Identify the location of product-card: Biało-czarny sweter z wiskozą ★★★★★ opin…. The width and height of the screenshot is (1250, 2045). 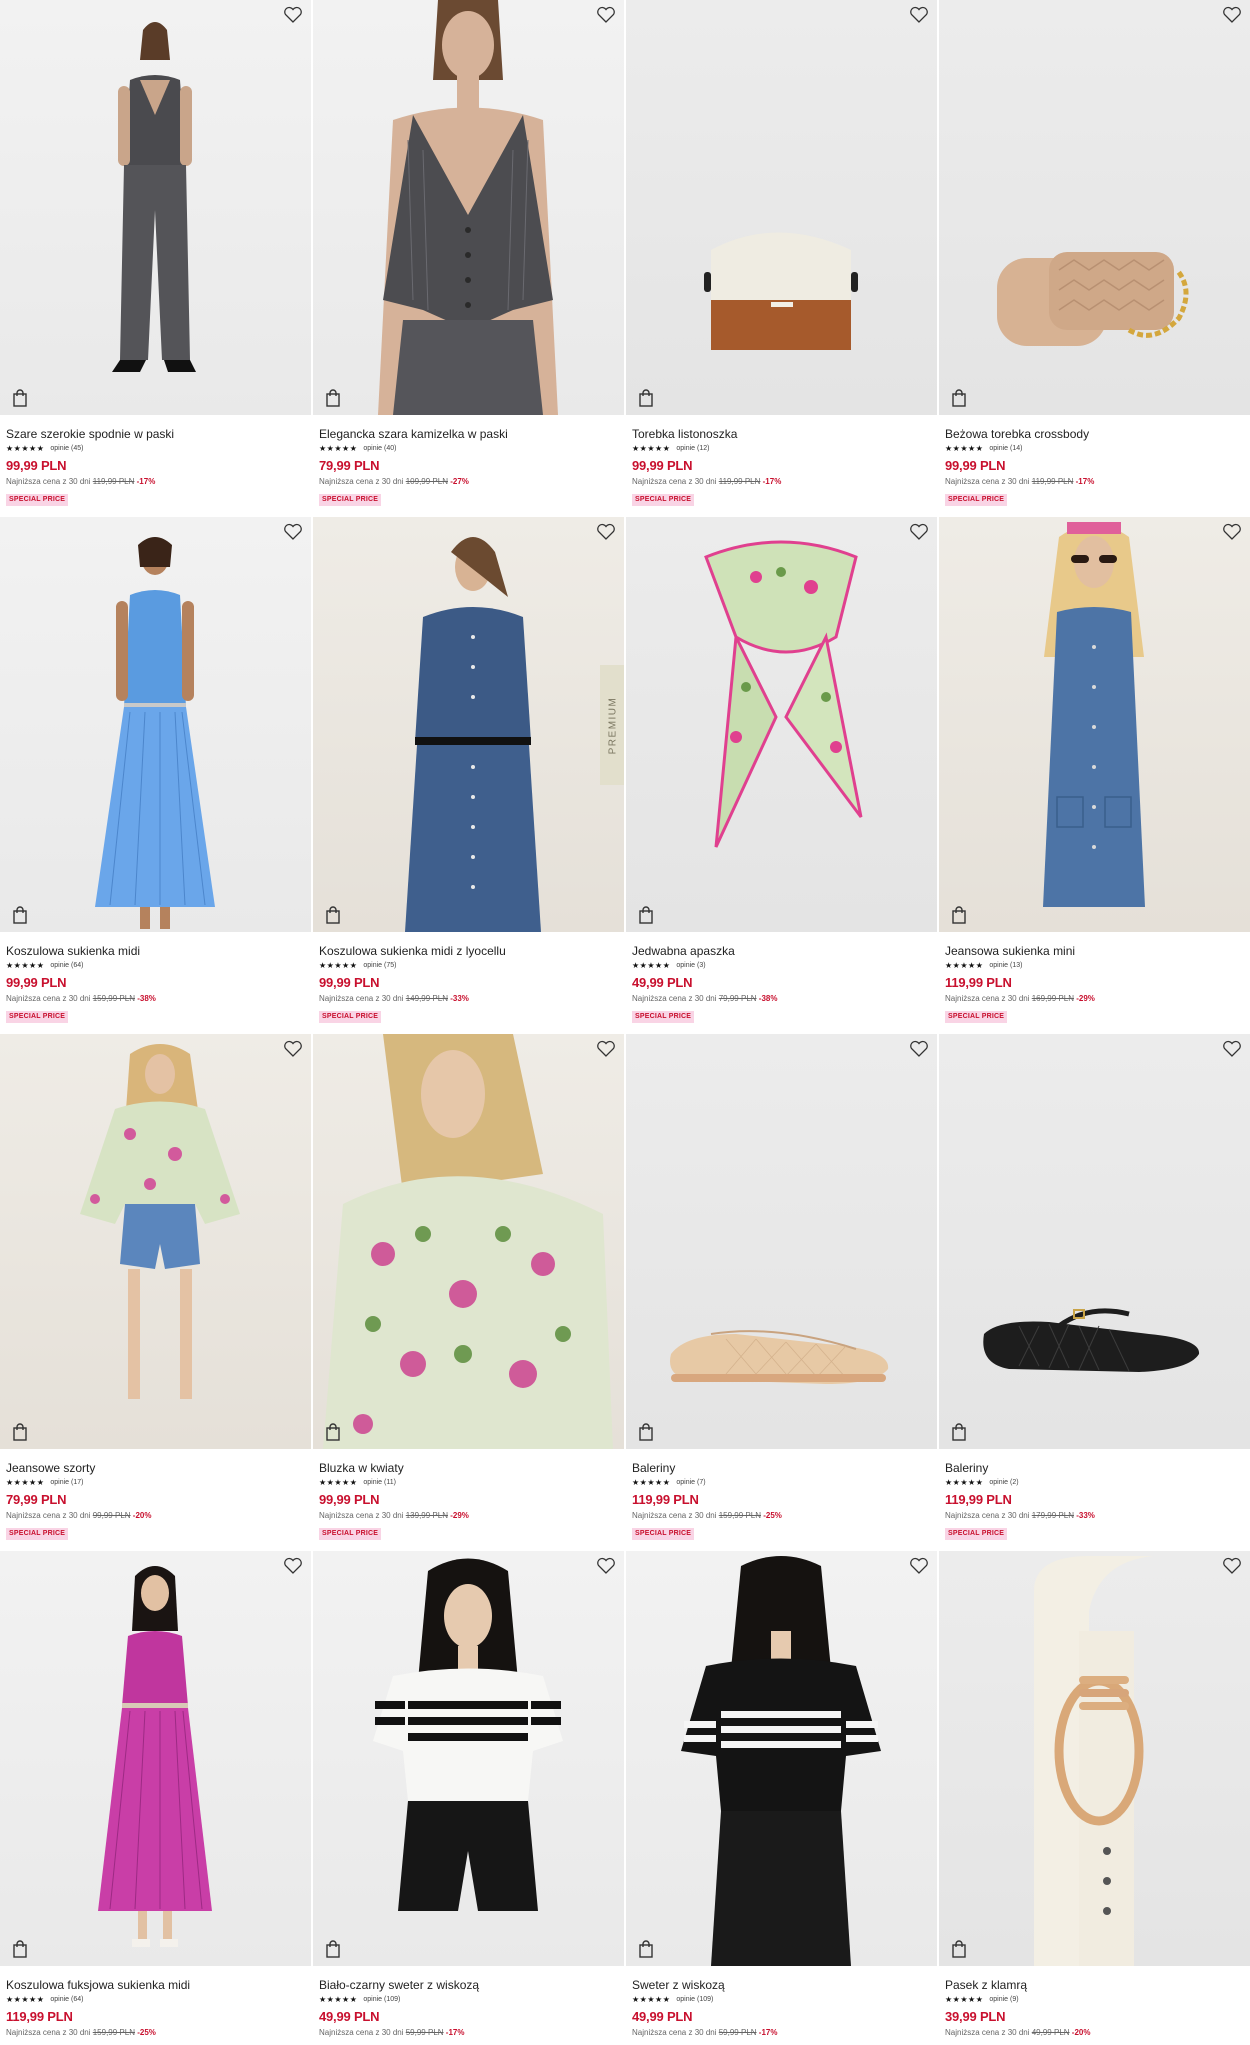
(469, 1798).